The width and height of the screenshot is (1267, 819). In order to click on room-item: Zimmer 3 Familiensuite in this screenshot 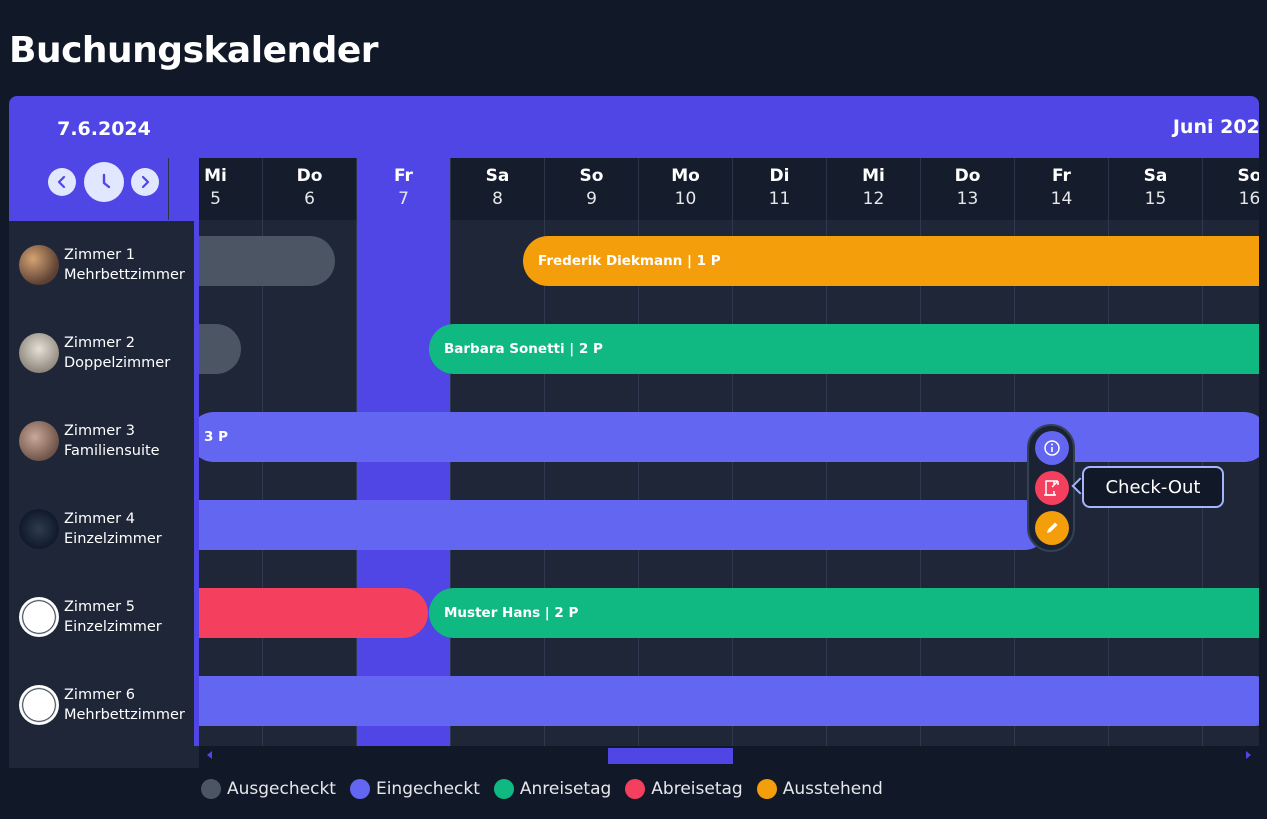, I will do `click(101, 441)`.